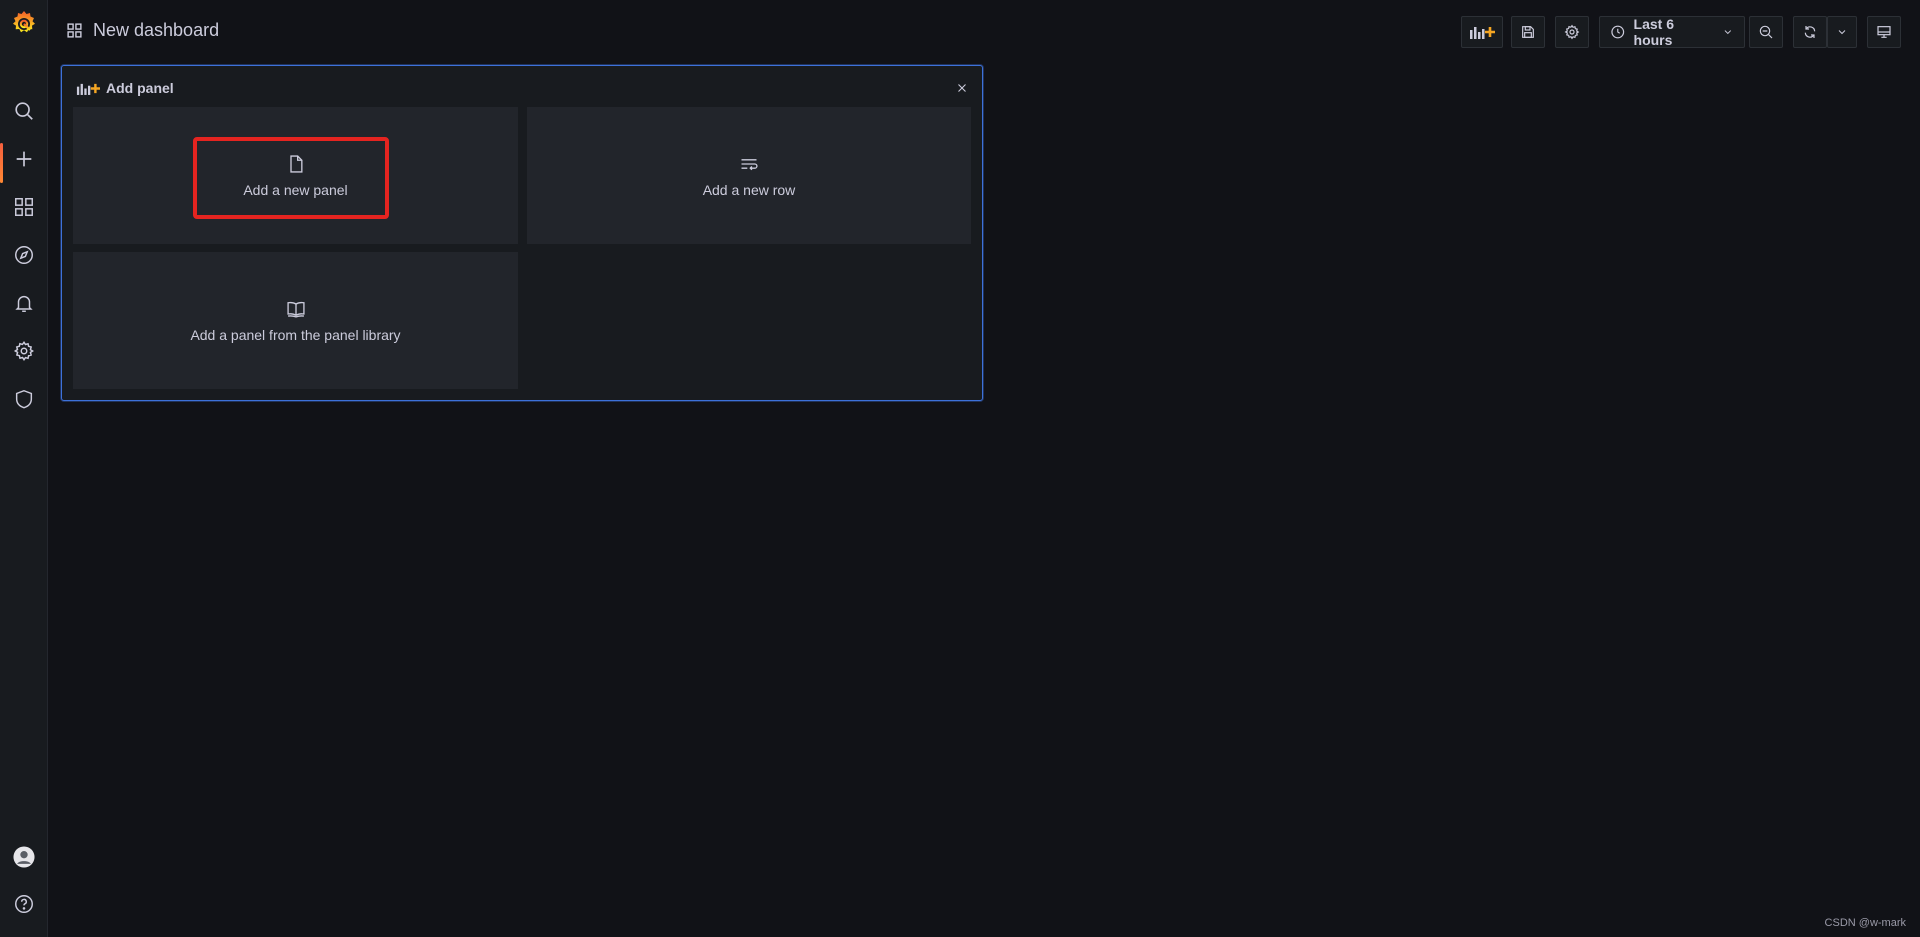 The width and height of the screenshot is (1920, 937). I want to click on zoom-out-icon, so click(1766, 32).